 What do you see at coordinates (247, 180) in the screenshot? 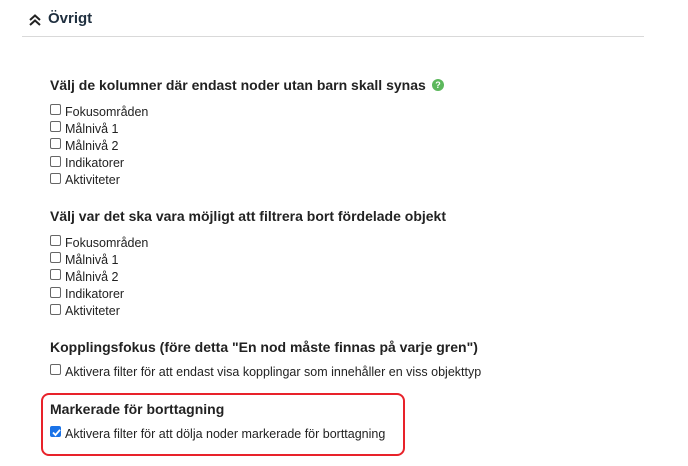
I see `leaf-option-aktiviteter: Aktiviteter` at bounding box center [247, 180].